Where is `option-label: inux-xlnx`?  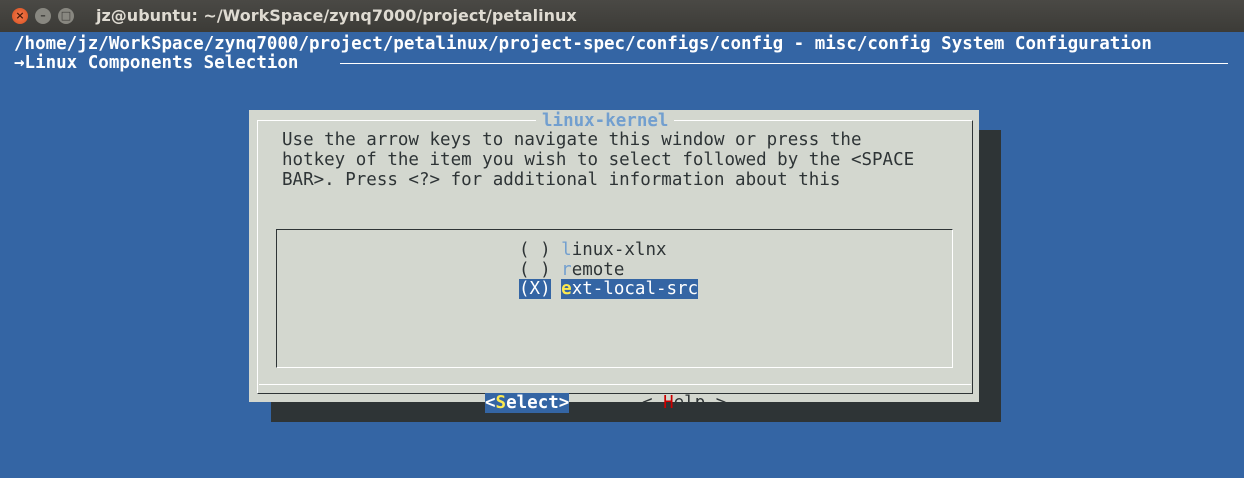 option-label: inux-xlnx is located at coordinates (619, 250).